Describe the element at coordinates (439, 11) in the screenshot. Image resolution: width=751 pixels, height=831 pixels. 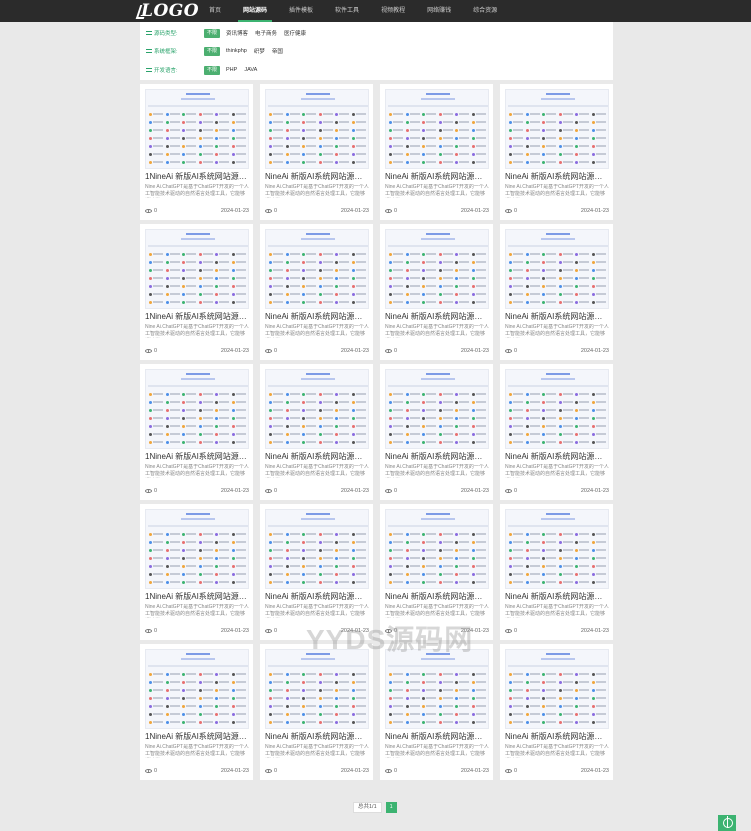
I see `nav-item: 网络赚钱` at that location.